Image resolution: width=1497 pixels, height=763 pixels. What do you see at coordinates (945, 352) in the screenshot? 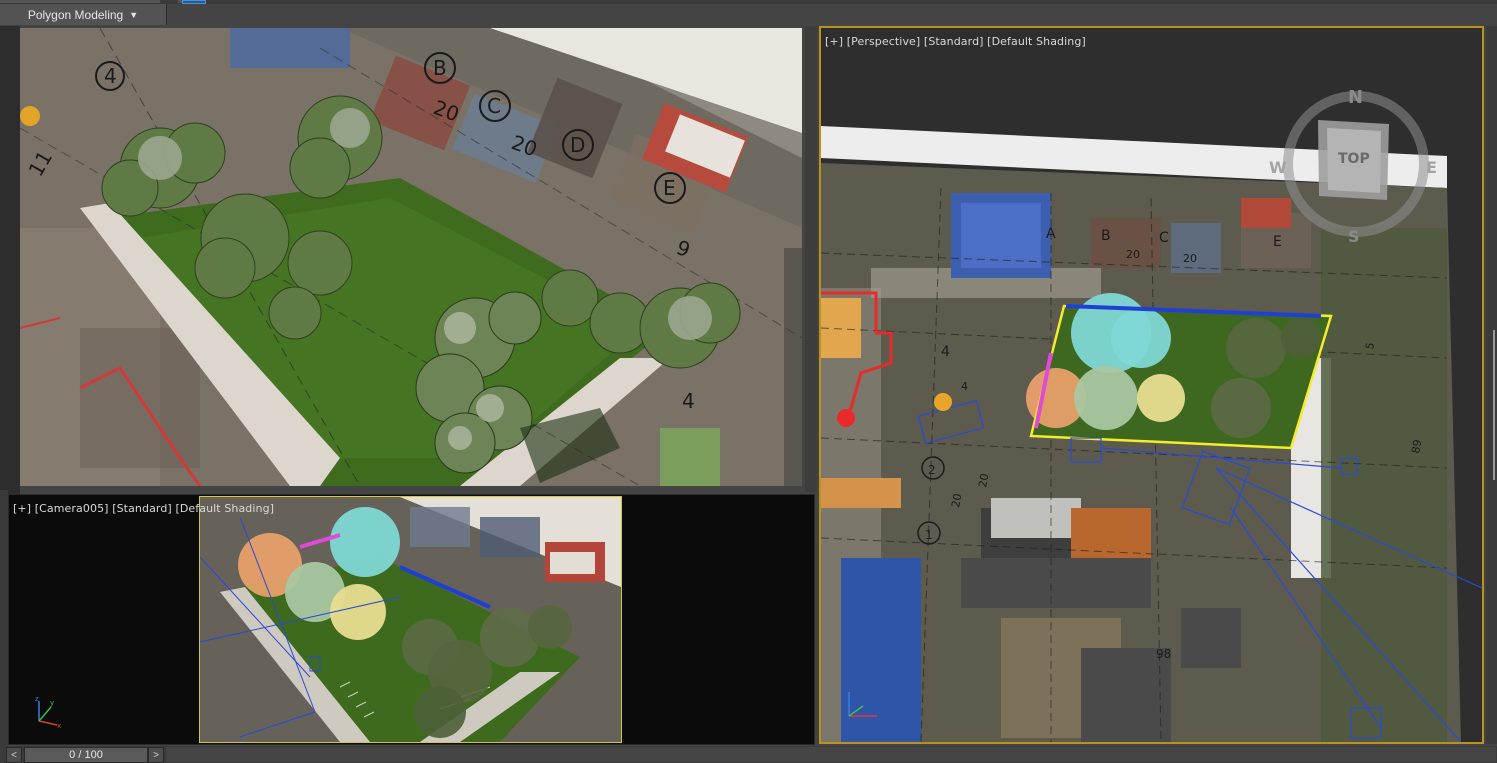
I see `persp-grid-number: 4` at bounding box center [945, 352].